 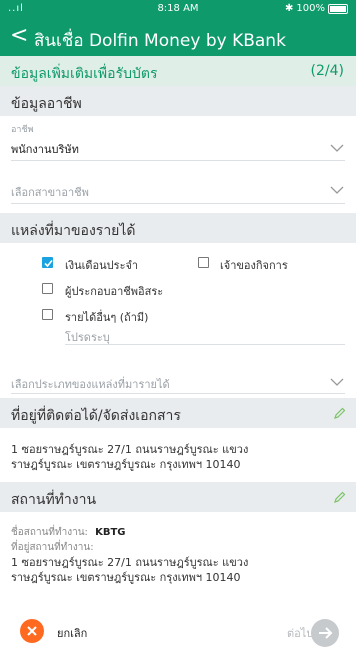 I want to click on checkbox-salary, so click(x=47, y=262).